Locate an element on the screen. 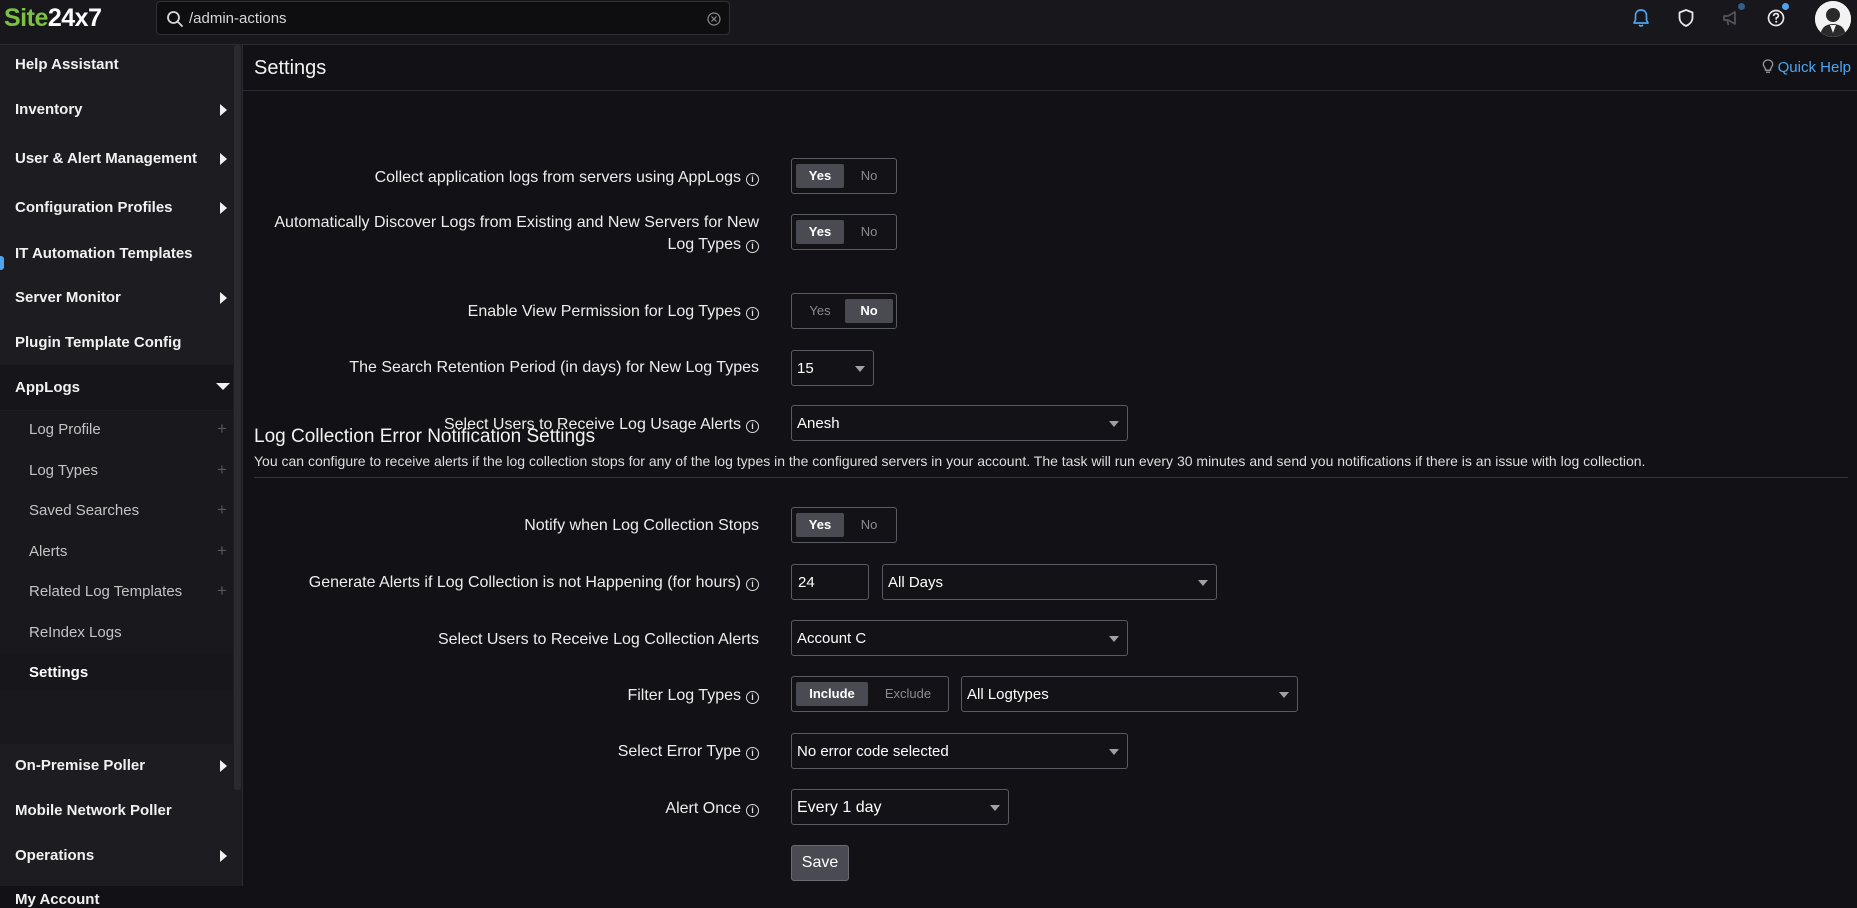 The height and width of the screenshot is (908, 1857). auto-discover-no: No is located at coordinates (869, 232).